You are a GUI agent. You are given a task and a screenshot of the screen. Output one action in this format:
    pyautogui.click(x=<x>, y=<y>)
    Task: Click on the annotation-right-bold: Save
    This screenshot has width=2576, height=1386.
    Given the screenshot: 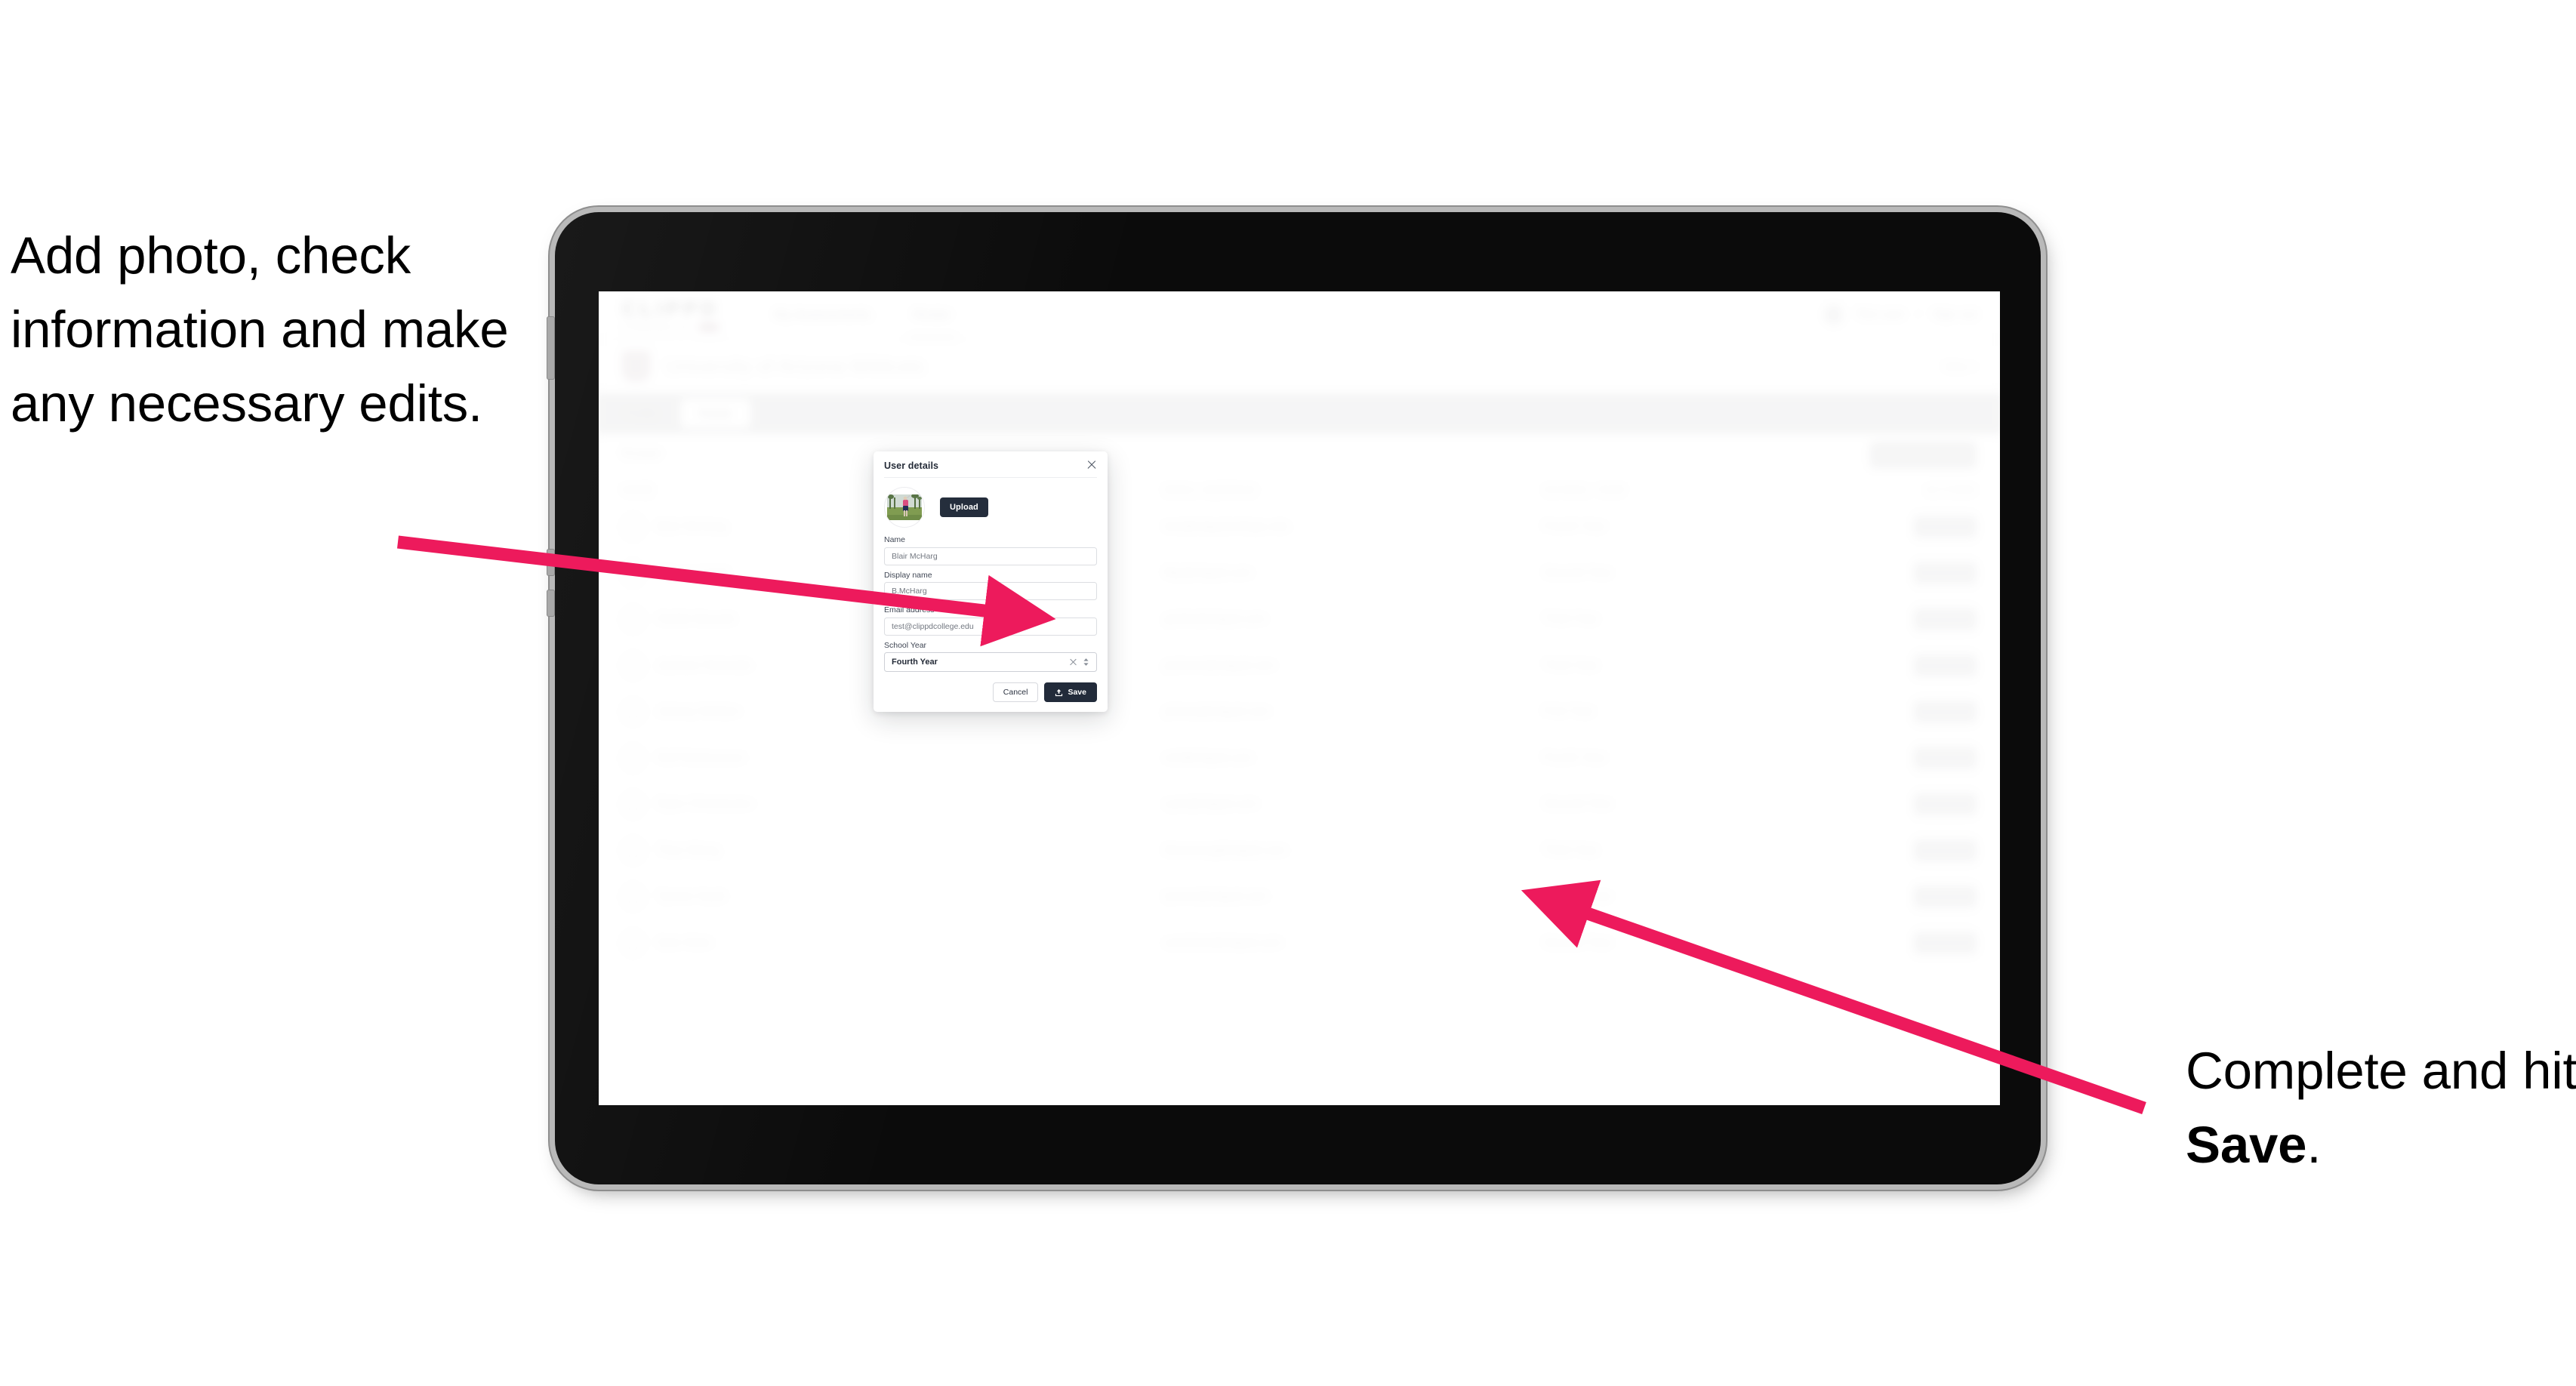 What is the action you would take?
    pyautogui.click(x=2246, y=1144)
    